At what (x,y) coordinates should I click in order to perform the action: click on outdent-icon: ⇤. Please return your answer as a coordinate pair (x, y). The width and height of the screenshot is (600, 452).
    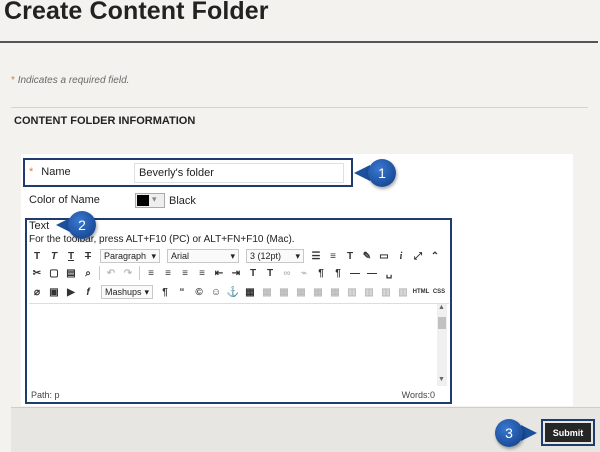
    Looking at the image, I should click on (219, 273).